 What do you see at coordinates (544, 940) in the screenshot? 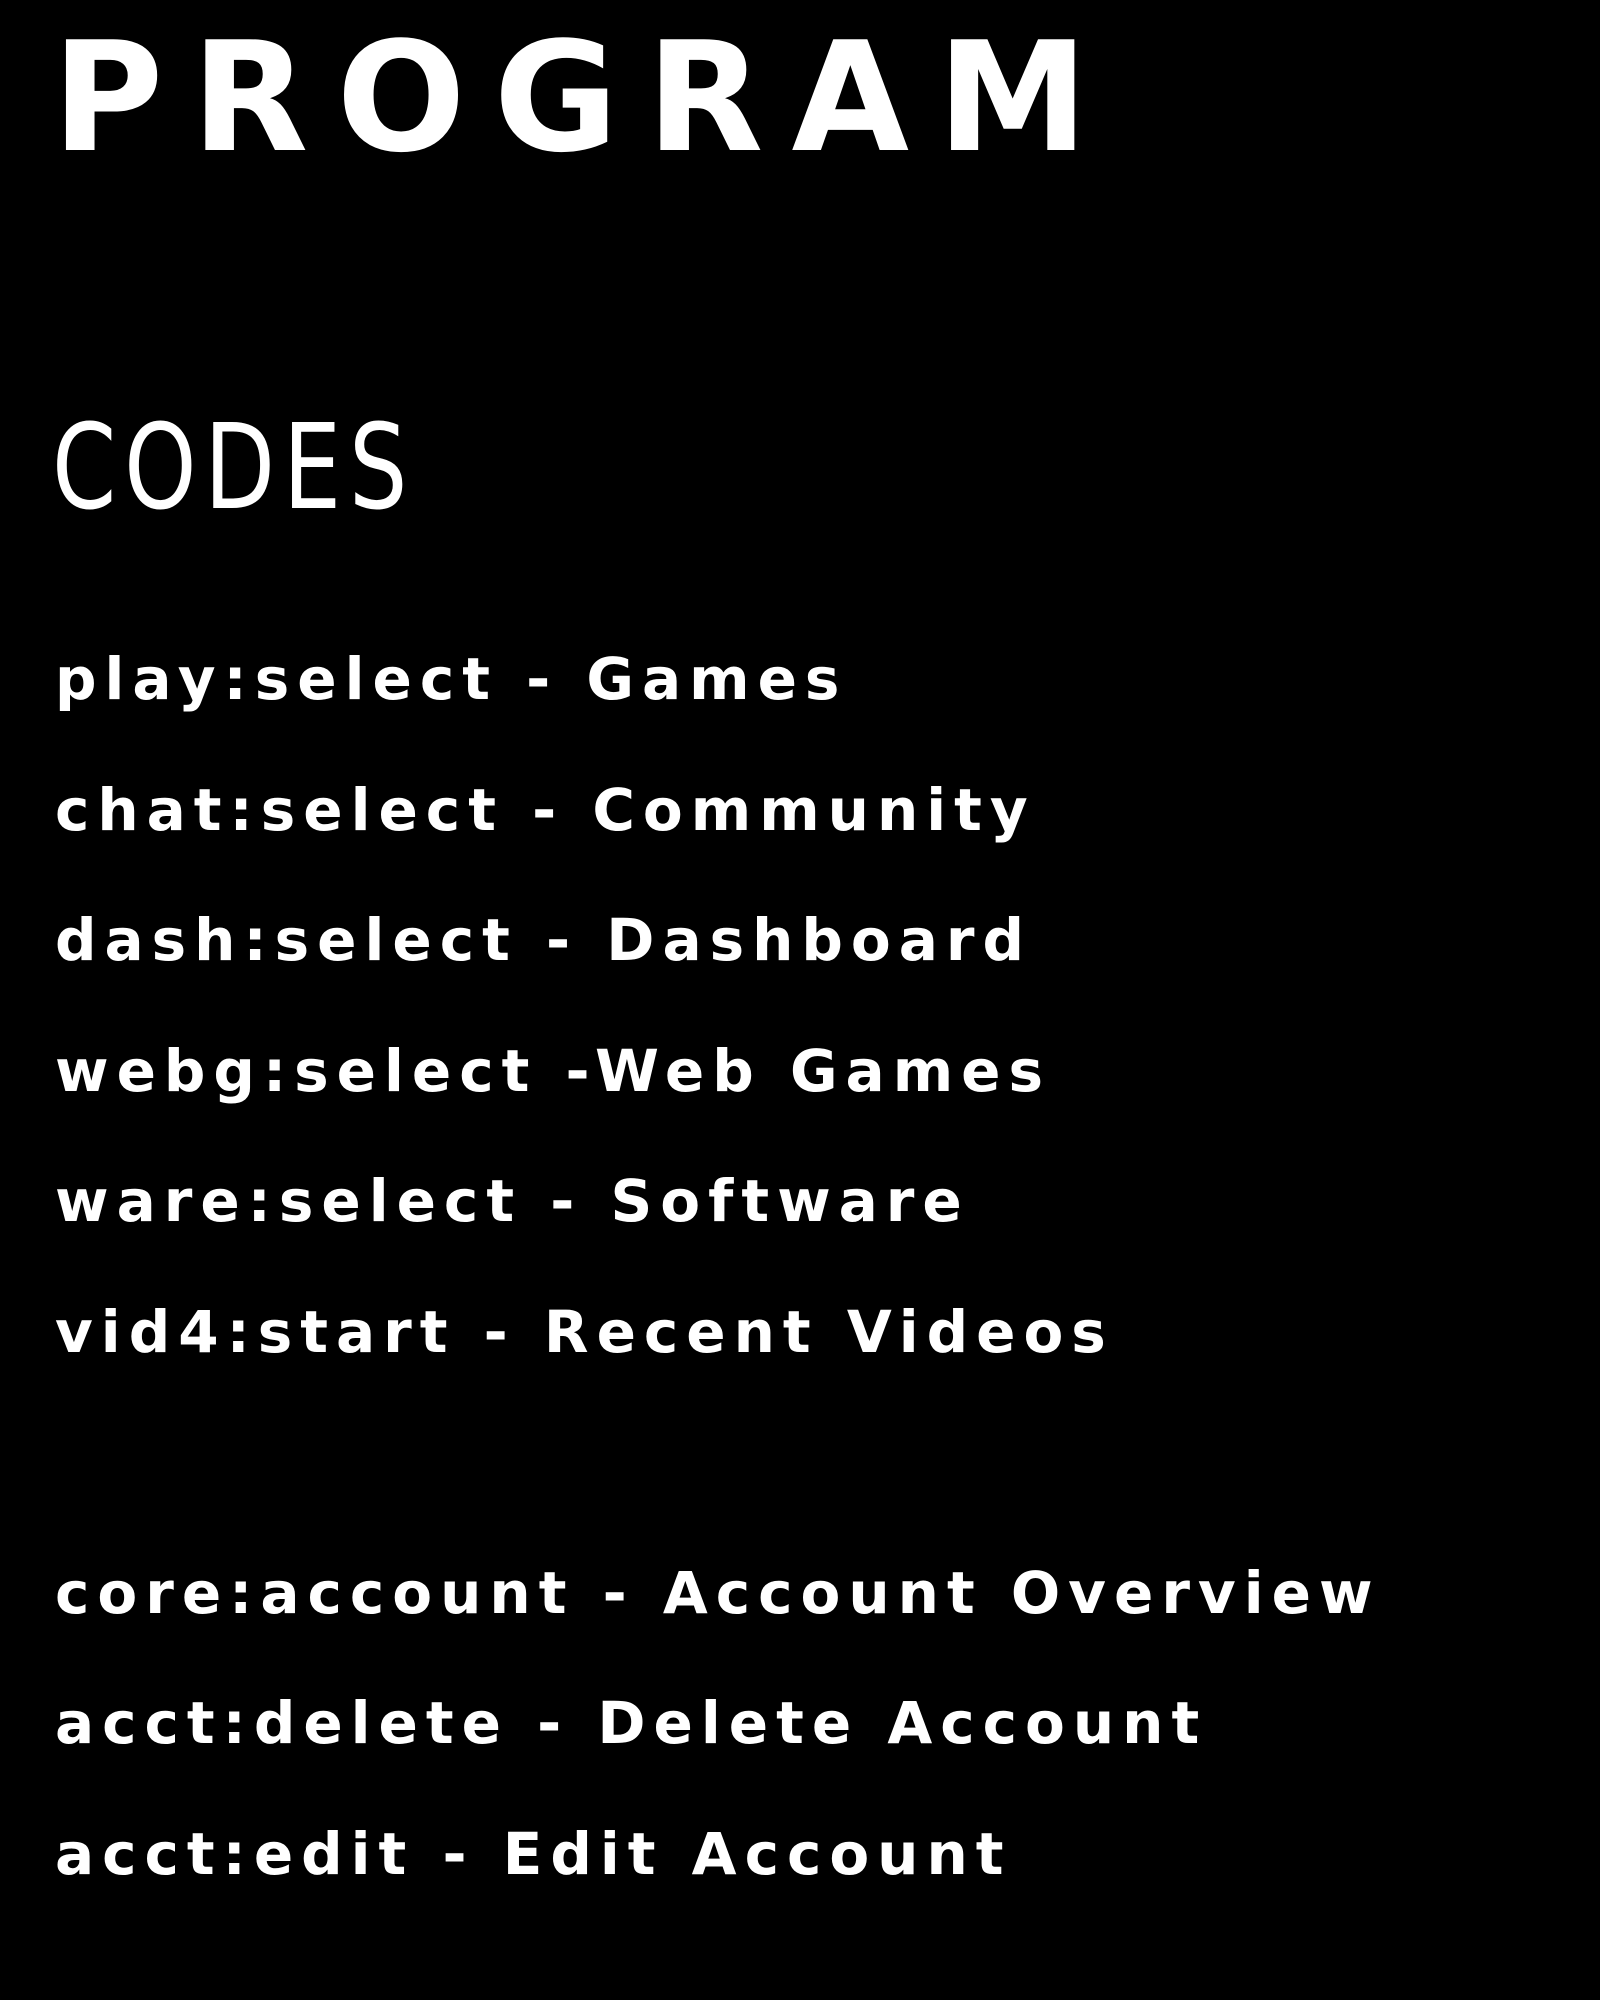
I see `code-item-dashboard: dash:select - Dashboard` at bounding box center [544, 940].